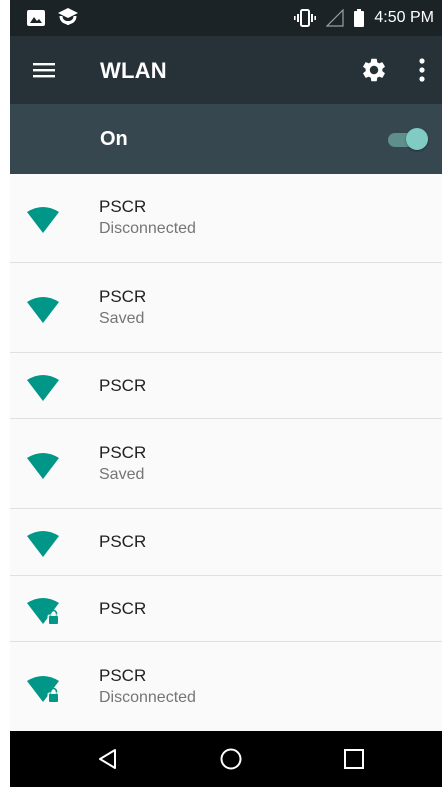  What do you see at coordinates (374, 70) in the screenshot?
I see `gear-icon` at bounding box center [374, 70].